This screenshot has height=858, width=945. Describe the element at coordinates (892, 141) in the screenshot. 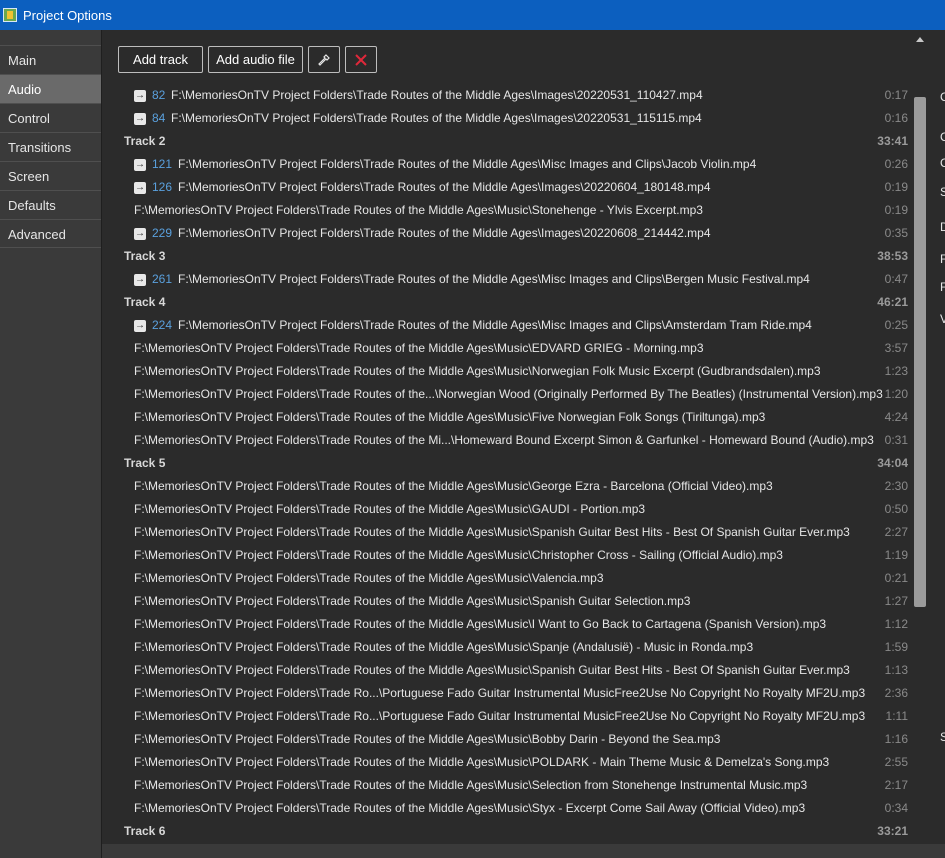

I see `duration: 33:41` at that location.